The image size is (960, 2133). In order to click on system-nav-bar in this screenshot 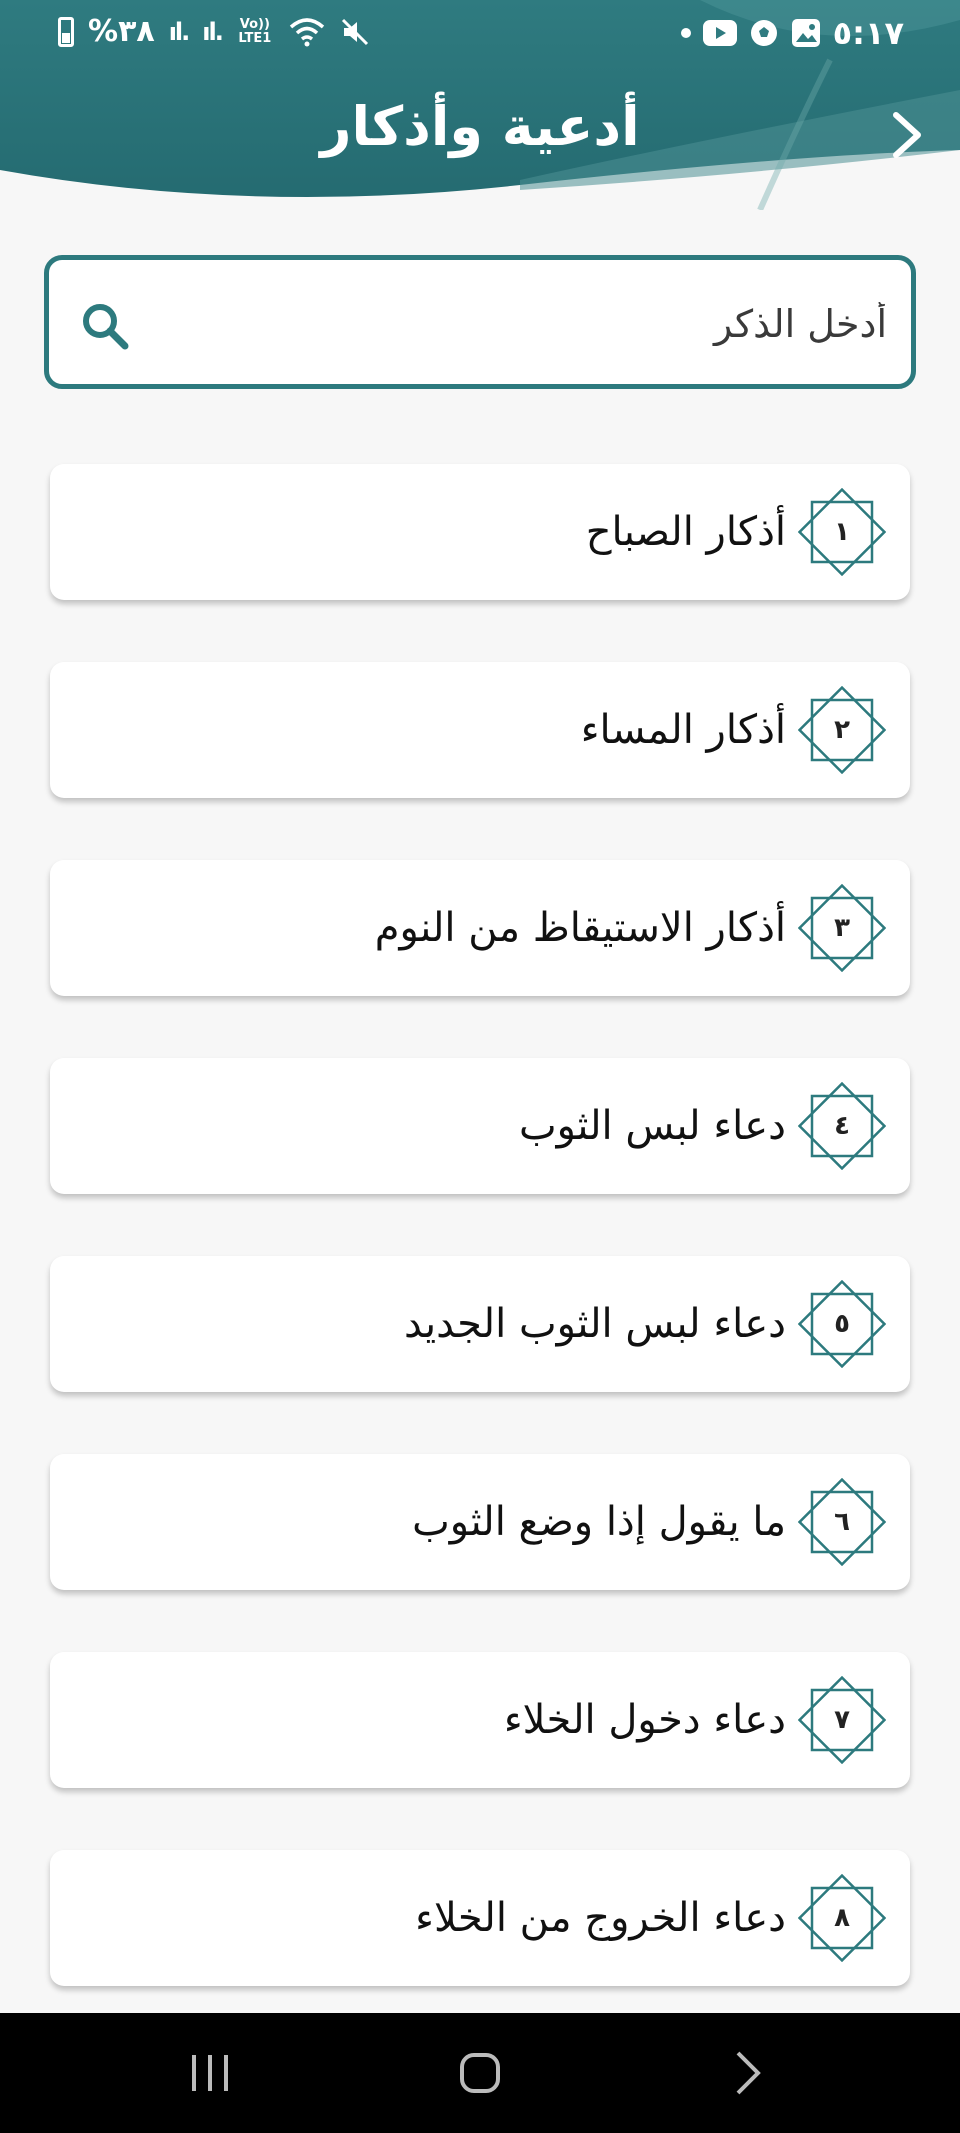, I will do `click(480, 2073)`.